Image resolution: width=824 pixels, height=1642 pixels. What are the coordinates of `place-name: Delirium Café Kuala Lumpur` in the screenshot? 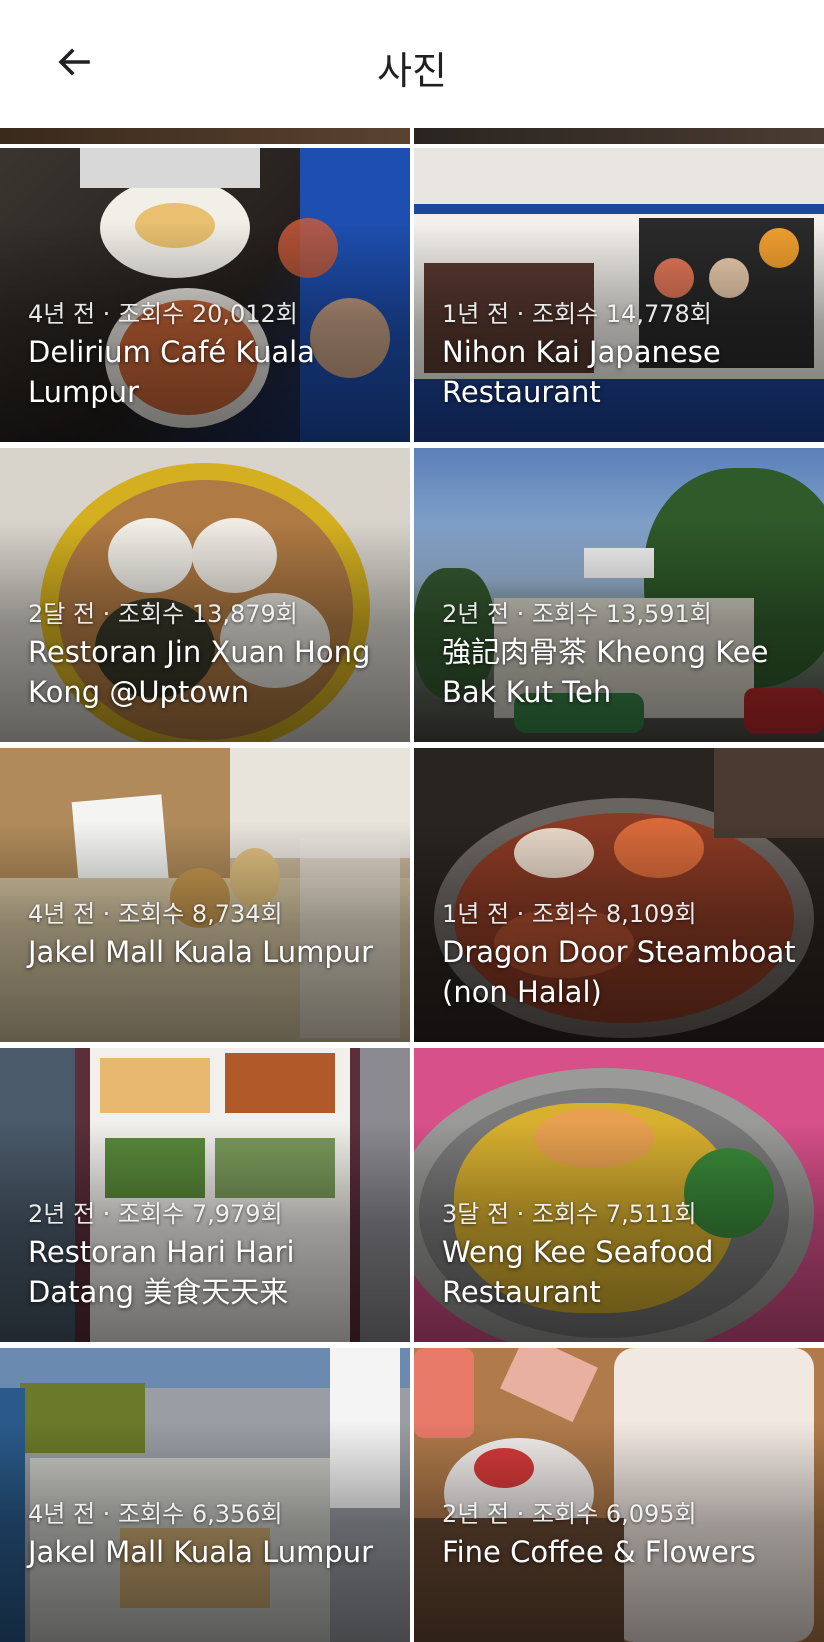 It's located at (171, 372).